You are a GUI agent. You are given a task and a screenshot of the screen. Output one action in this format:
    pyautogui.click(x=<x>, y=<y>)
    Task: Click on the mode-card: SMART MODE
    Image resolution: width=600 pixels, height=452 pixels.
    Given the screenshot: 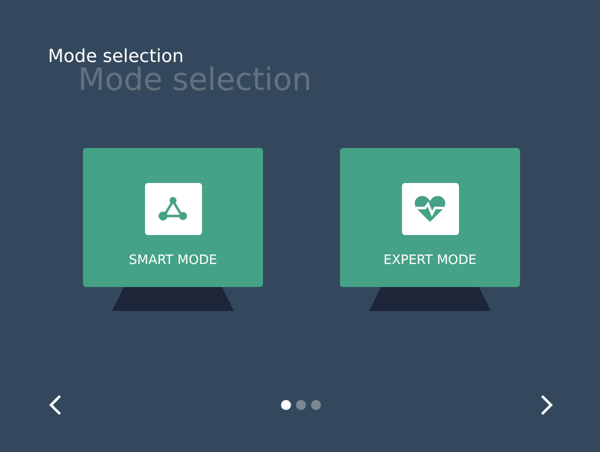 What is the action you would take?
    pyautogui.click(x=173, y=217)
    